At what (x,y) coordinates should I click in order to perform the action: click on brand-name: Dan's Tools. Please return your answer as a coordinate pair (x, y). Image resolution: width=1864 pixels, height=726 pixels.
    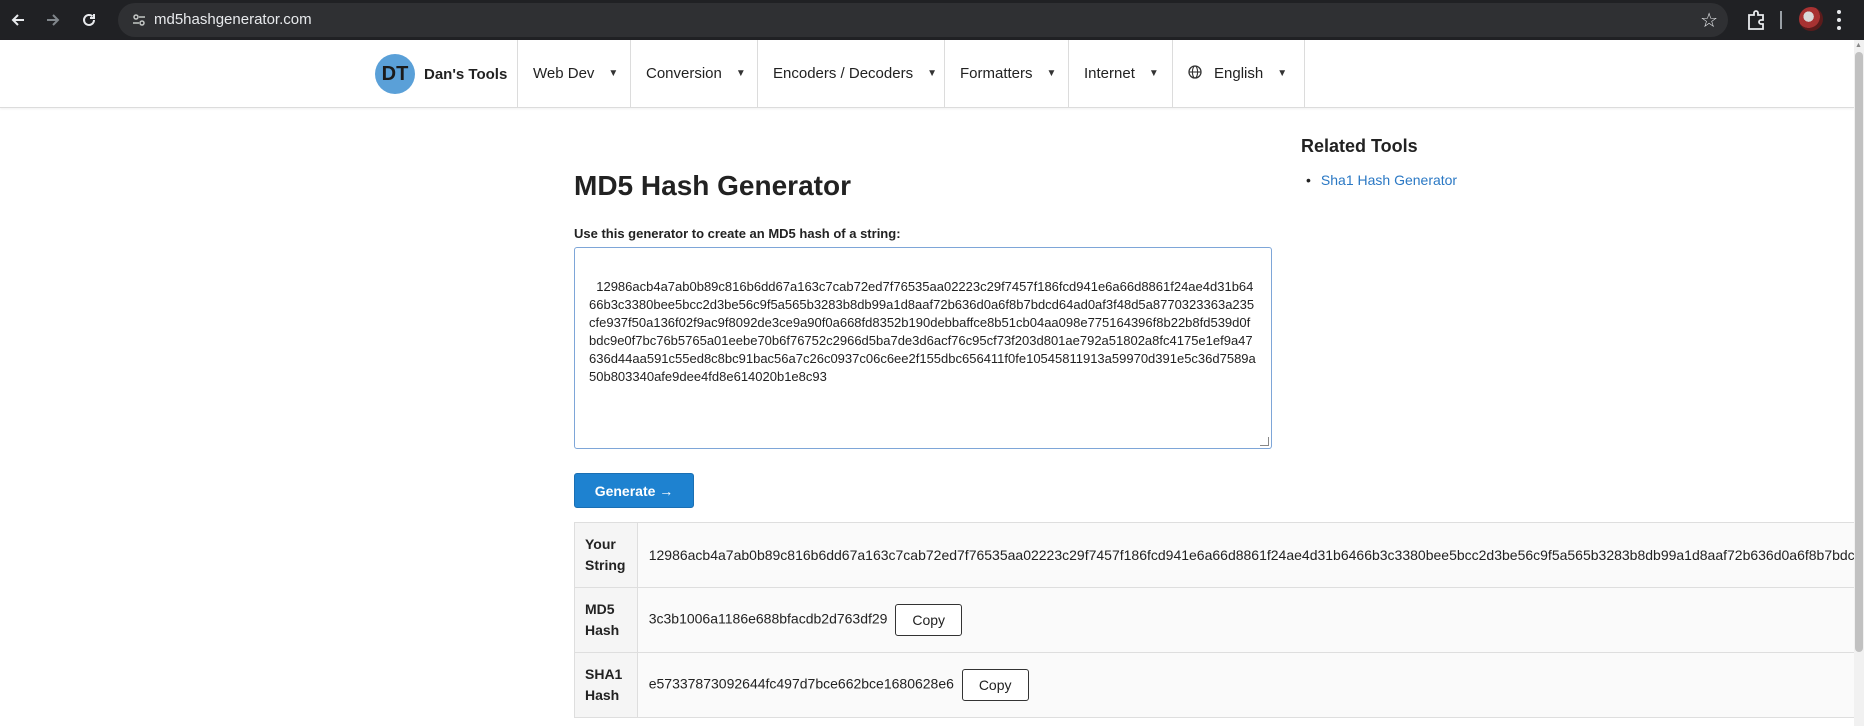
    Looking at the image, I should click on (466, 74).